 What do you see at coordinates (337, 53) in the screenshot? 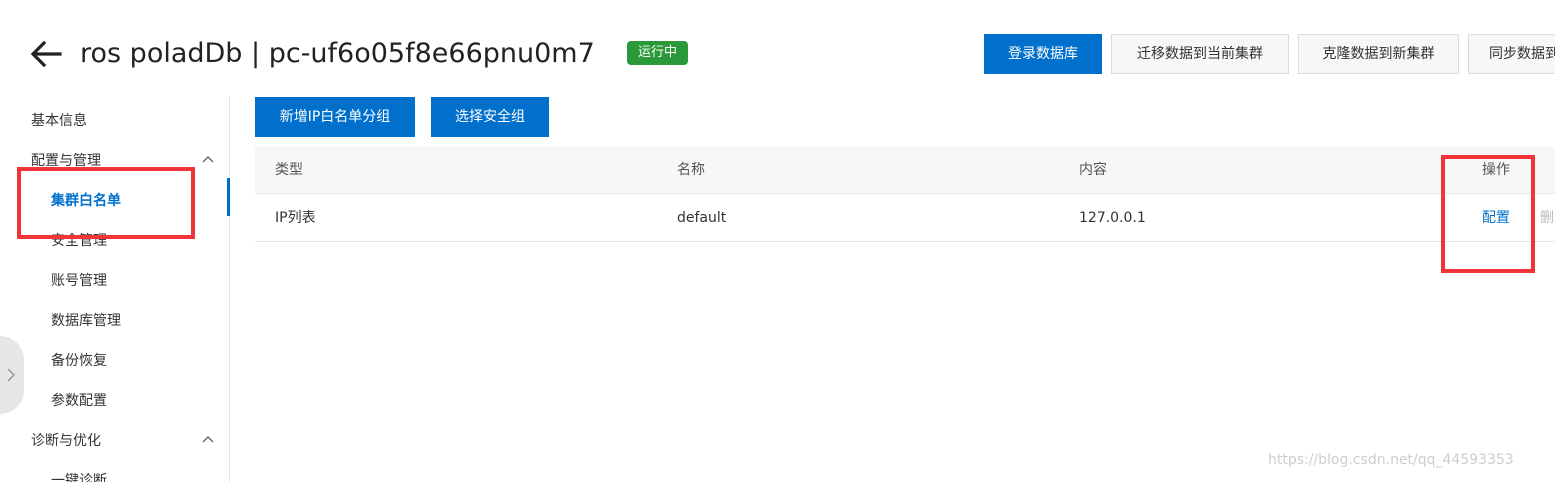
I see `page-title: ros poladDb | pc-uf6o05f8e66pnu0m7` at bounding box center [337, 53].